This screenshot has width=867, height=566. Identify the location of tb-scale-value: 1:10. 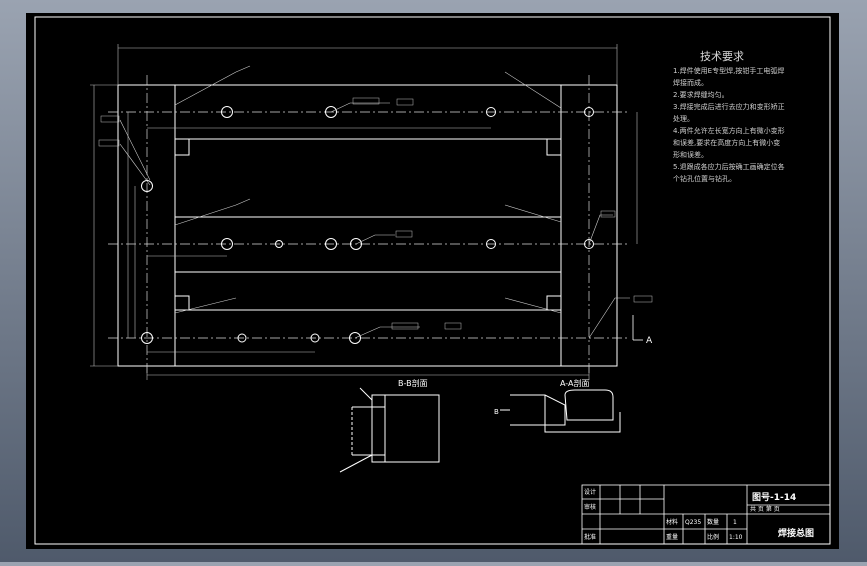
(736, 537).